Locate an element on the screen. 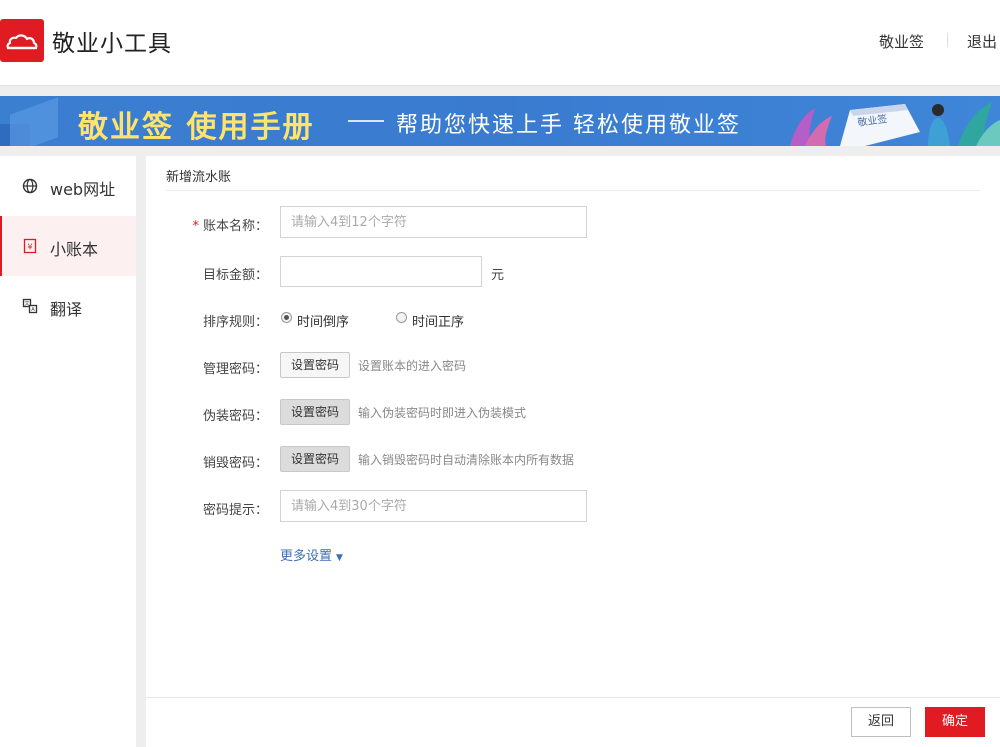  app-title: 敬业小工具 is located at coordinates (112, 44).